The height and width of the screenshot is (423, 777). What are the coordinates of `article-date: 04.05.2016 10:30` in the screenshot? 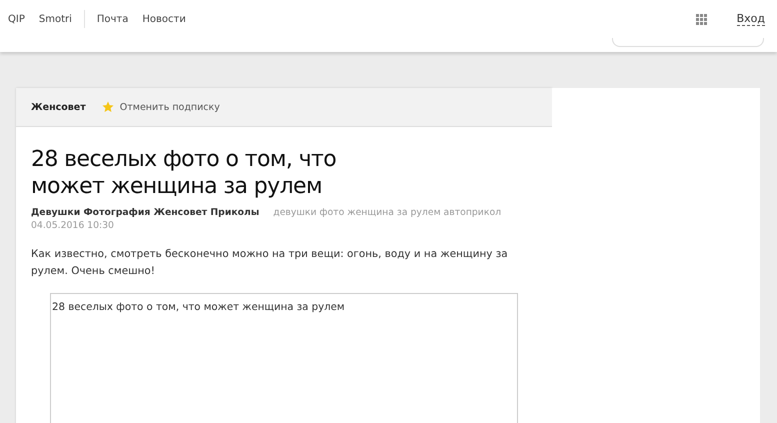 It's located at (73, 225).